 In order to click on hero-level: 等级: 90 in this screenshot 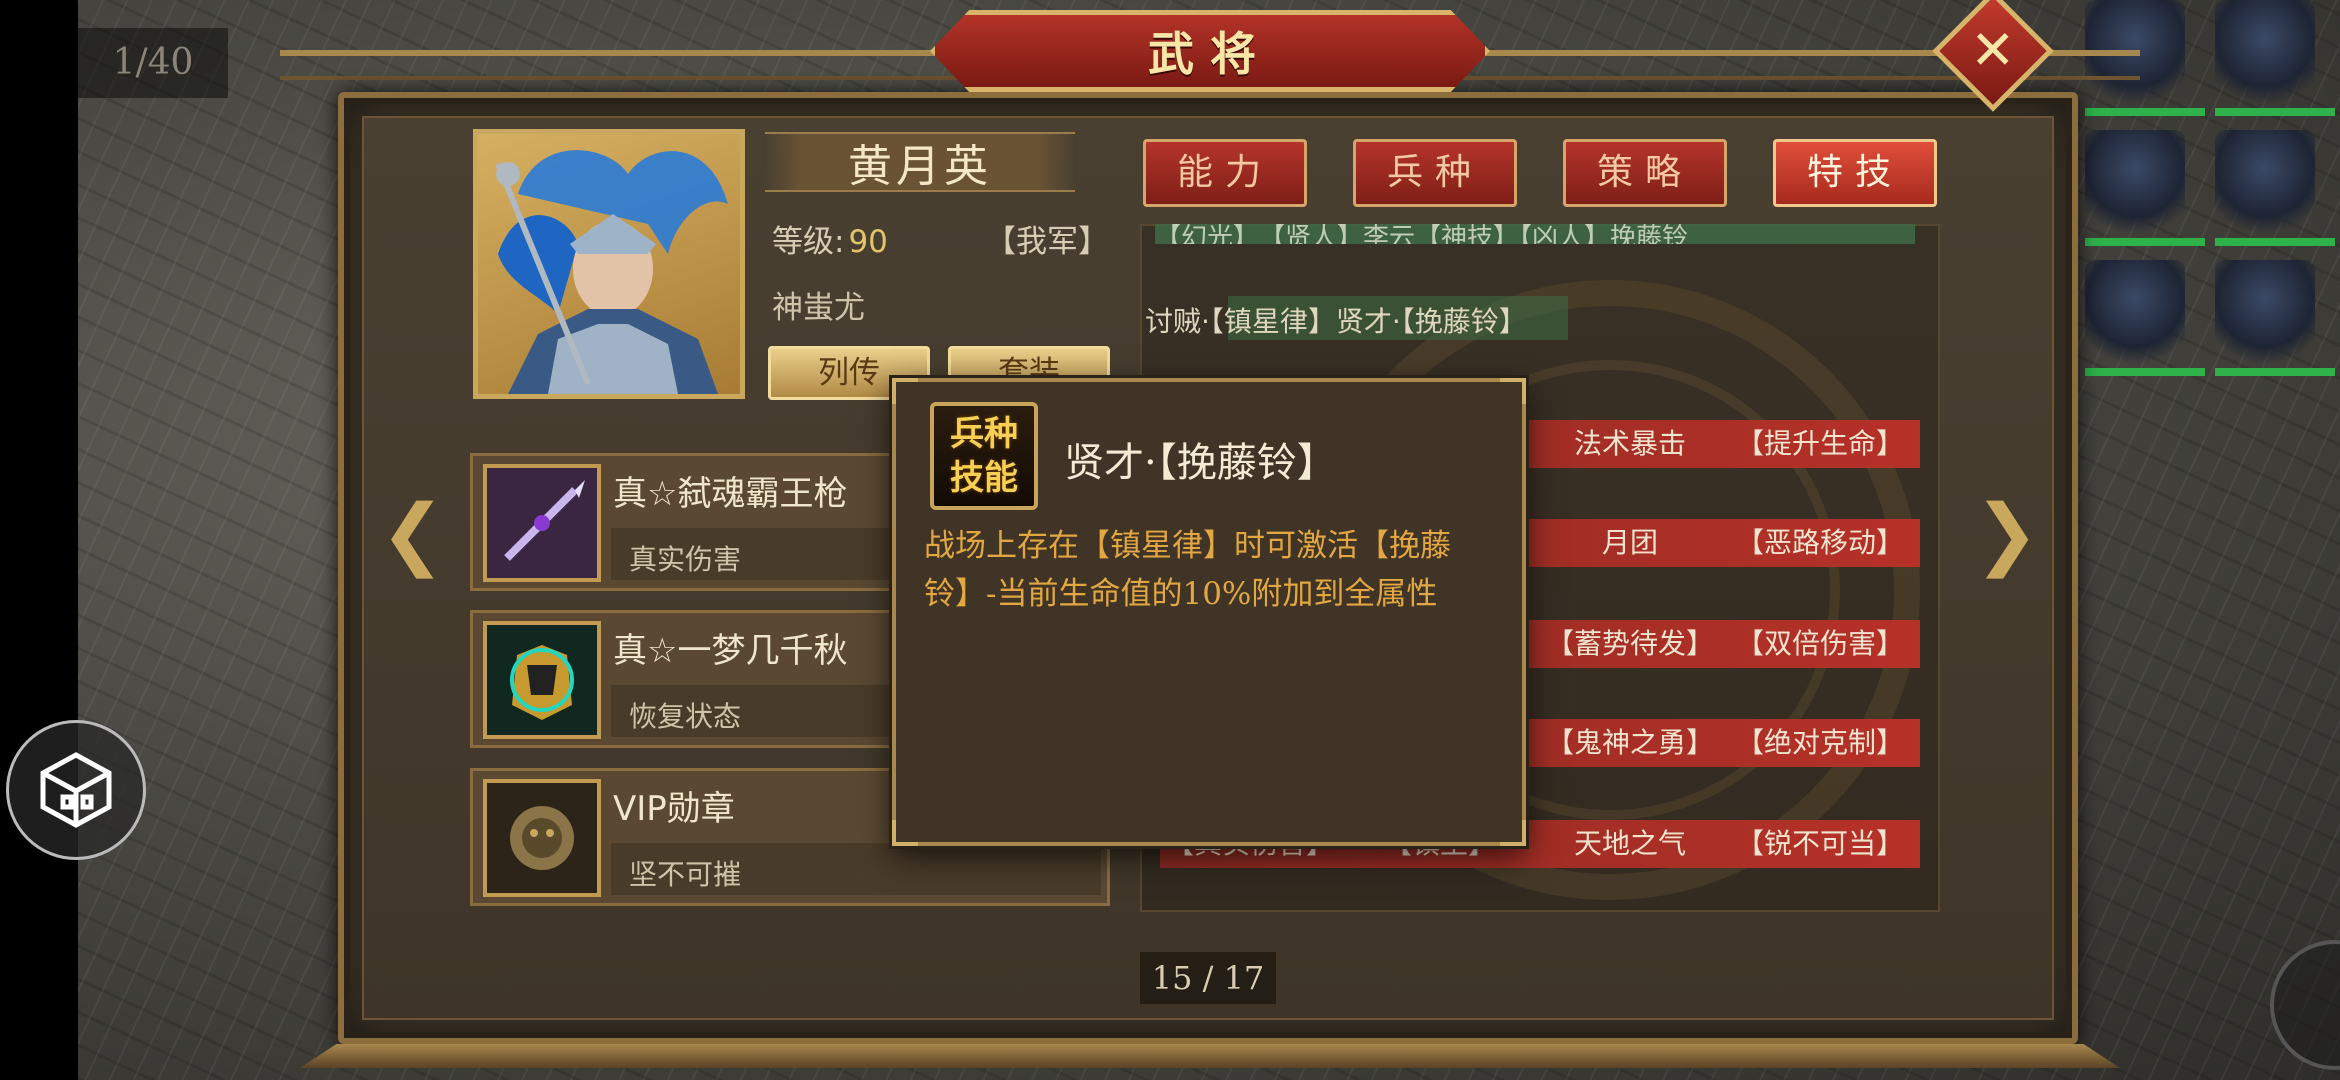, I will do `click(830, 238)`.